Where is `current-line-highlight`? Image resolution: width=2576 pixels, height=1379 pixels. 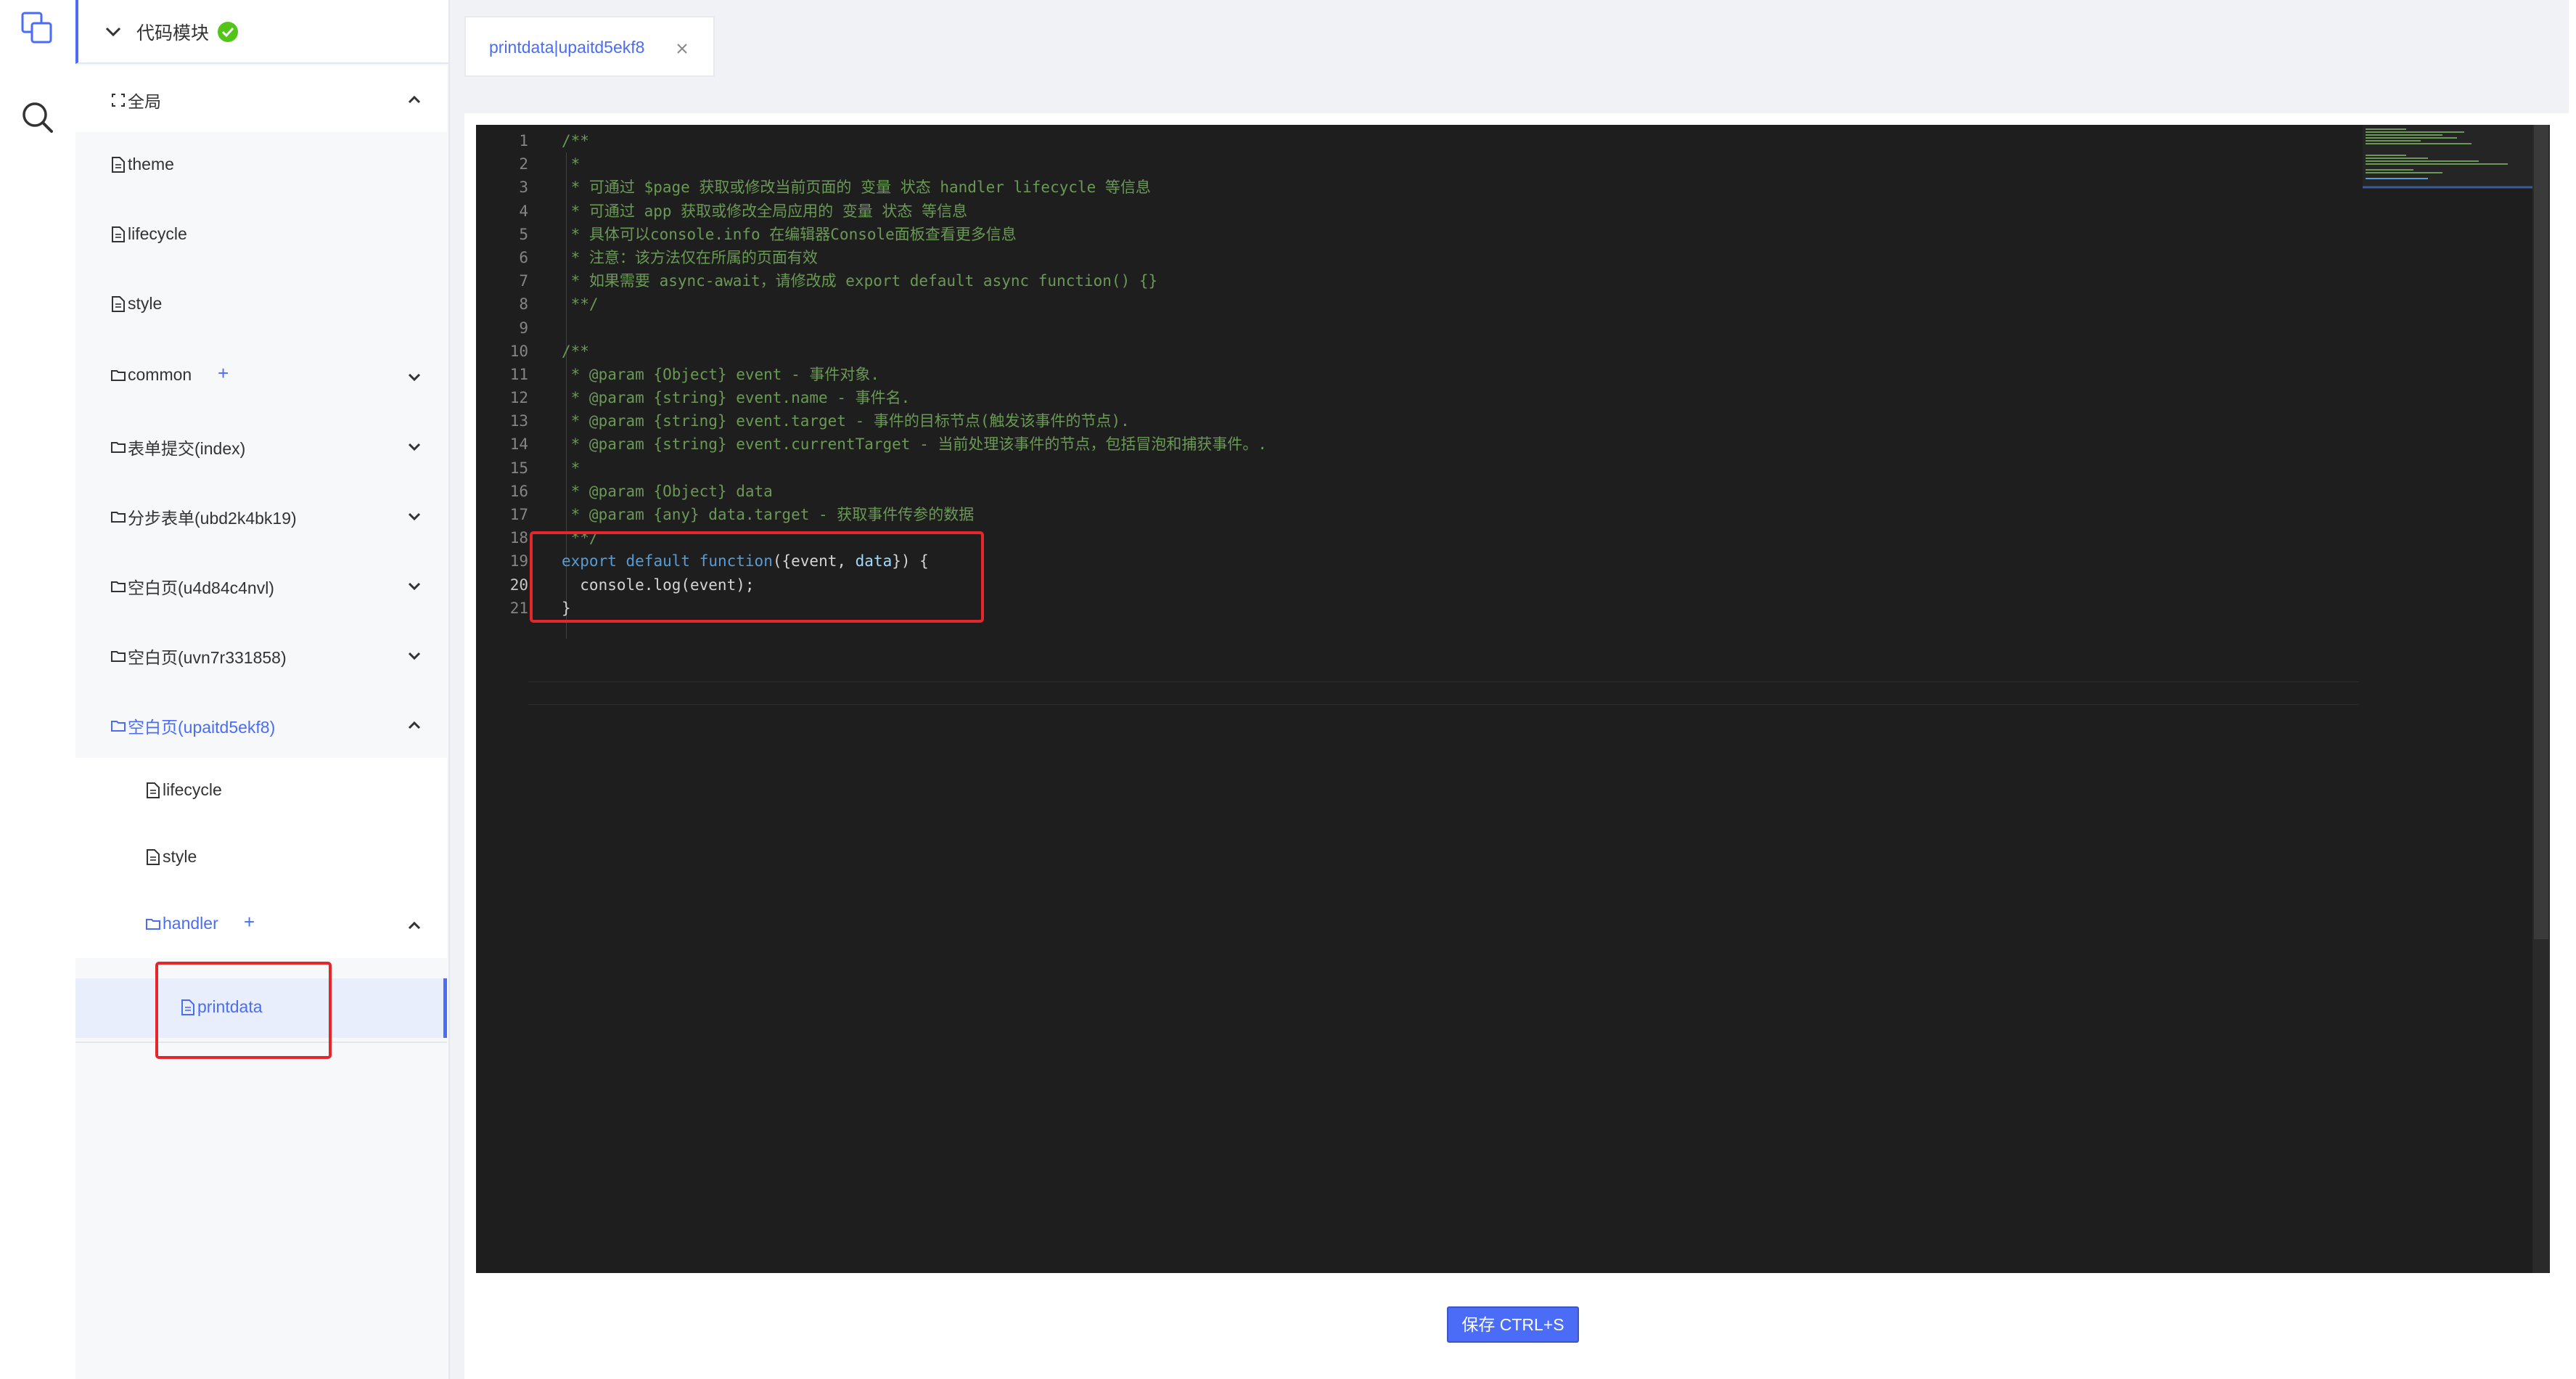 current-line-highlight is located at coordinates (1443, 693).